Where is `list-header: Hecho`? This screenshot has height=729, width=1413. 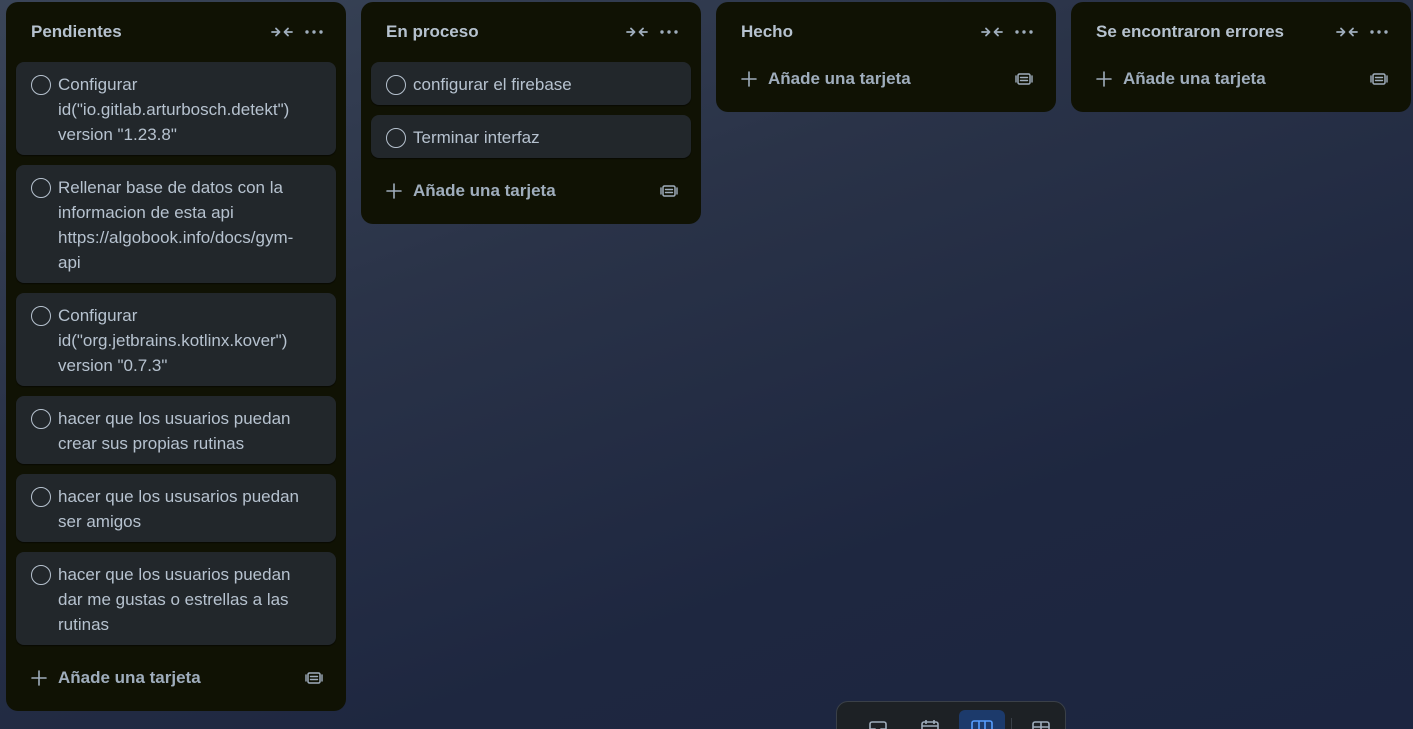
list-header: Hecho is located at coordinates (886, 32).